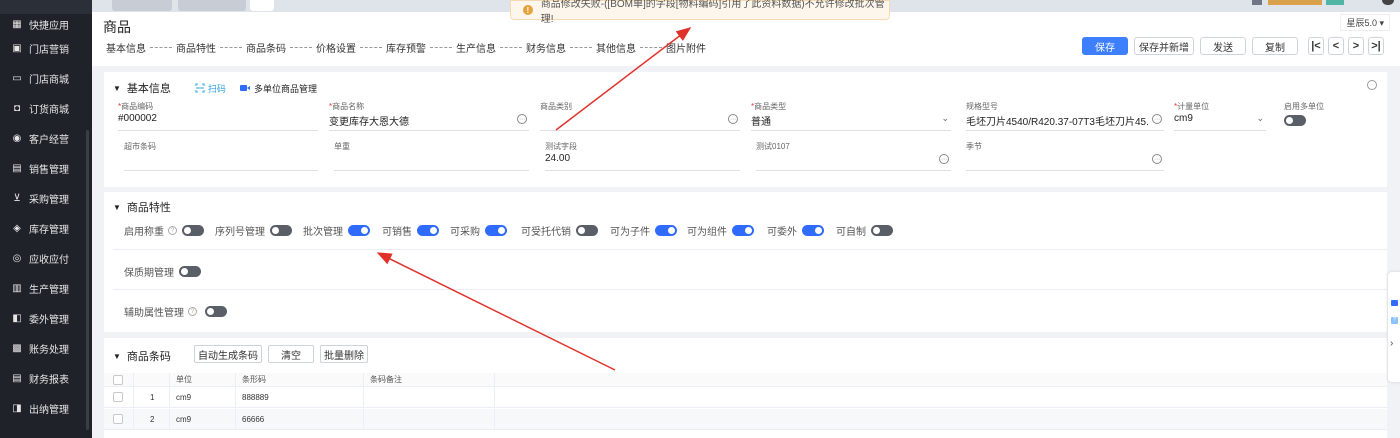 Image resolution: width=1400 pixels, height=438 pixels. What do you see at coordinates (46, 318) in the screenshot?
I see `sidebar-item-10: ◧ 委外管理` at bounding box center [46, 318].